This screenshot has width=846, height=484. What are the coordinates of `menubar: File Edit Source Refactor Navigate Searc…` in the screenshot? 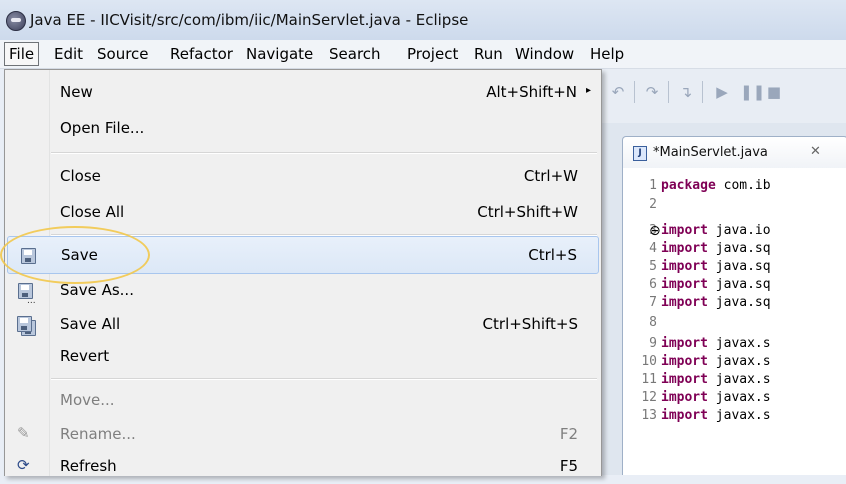 It's located at (423, 54).